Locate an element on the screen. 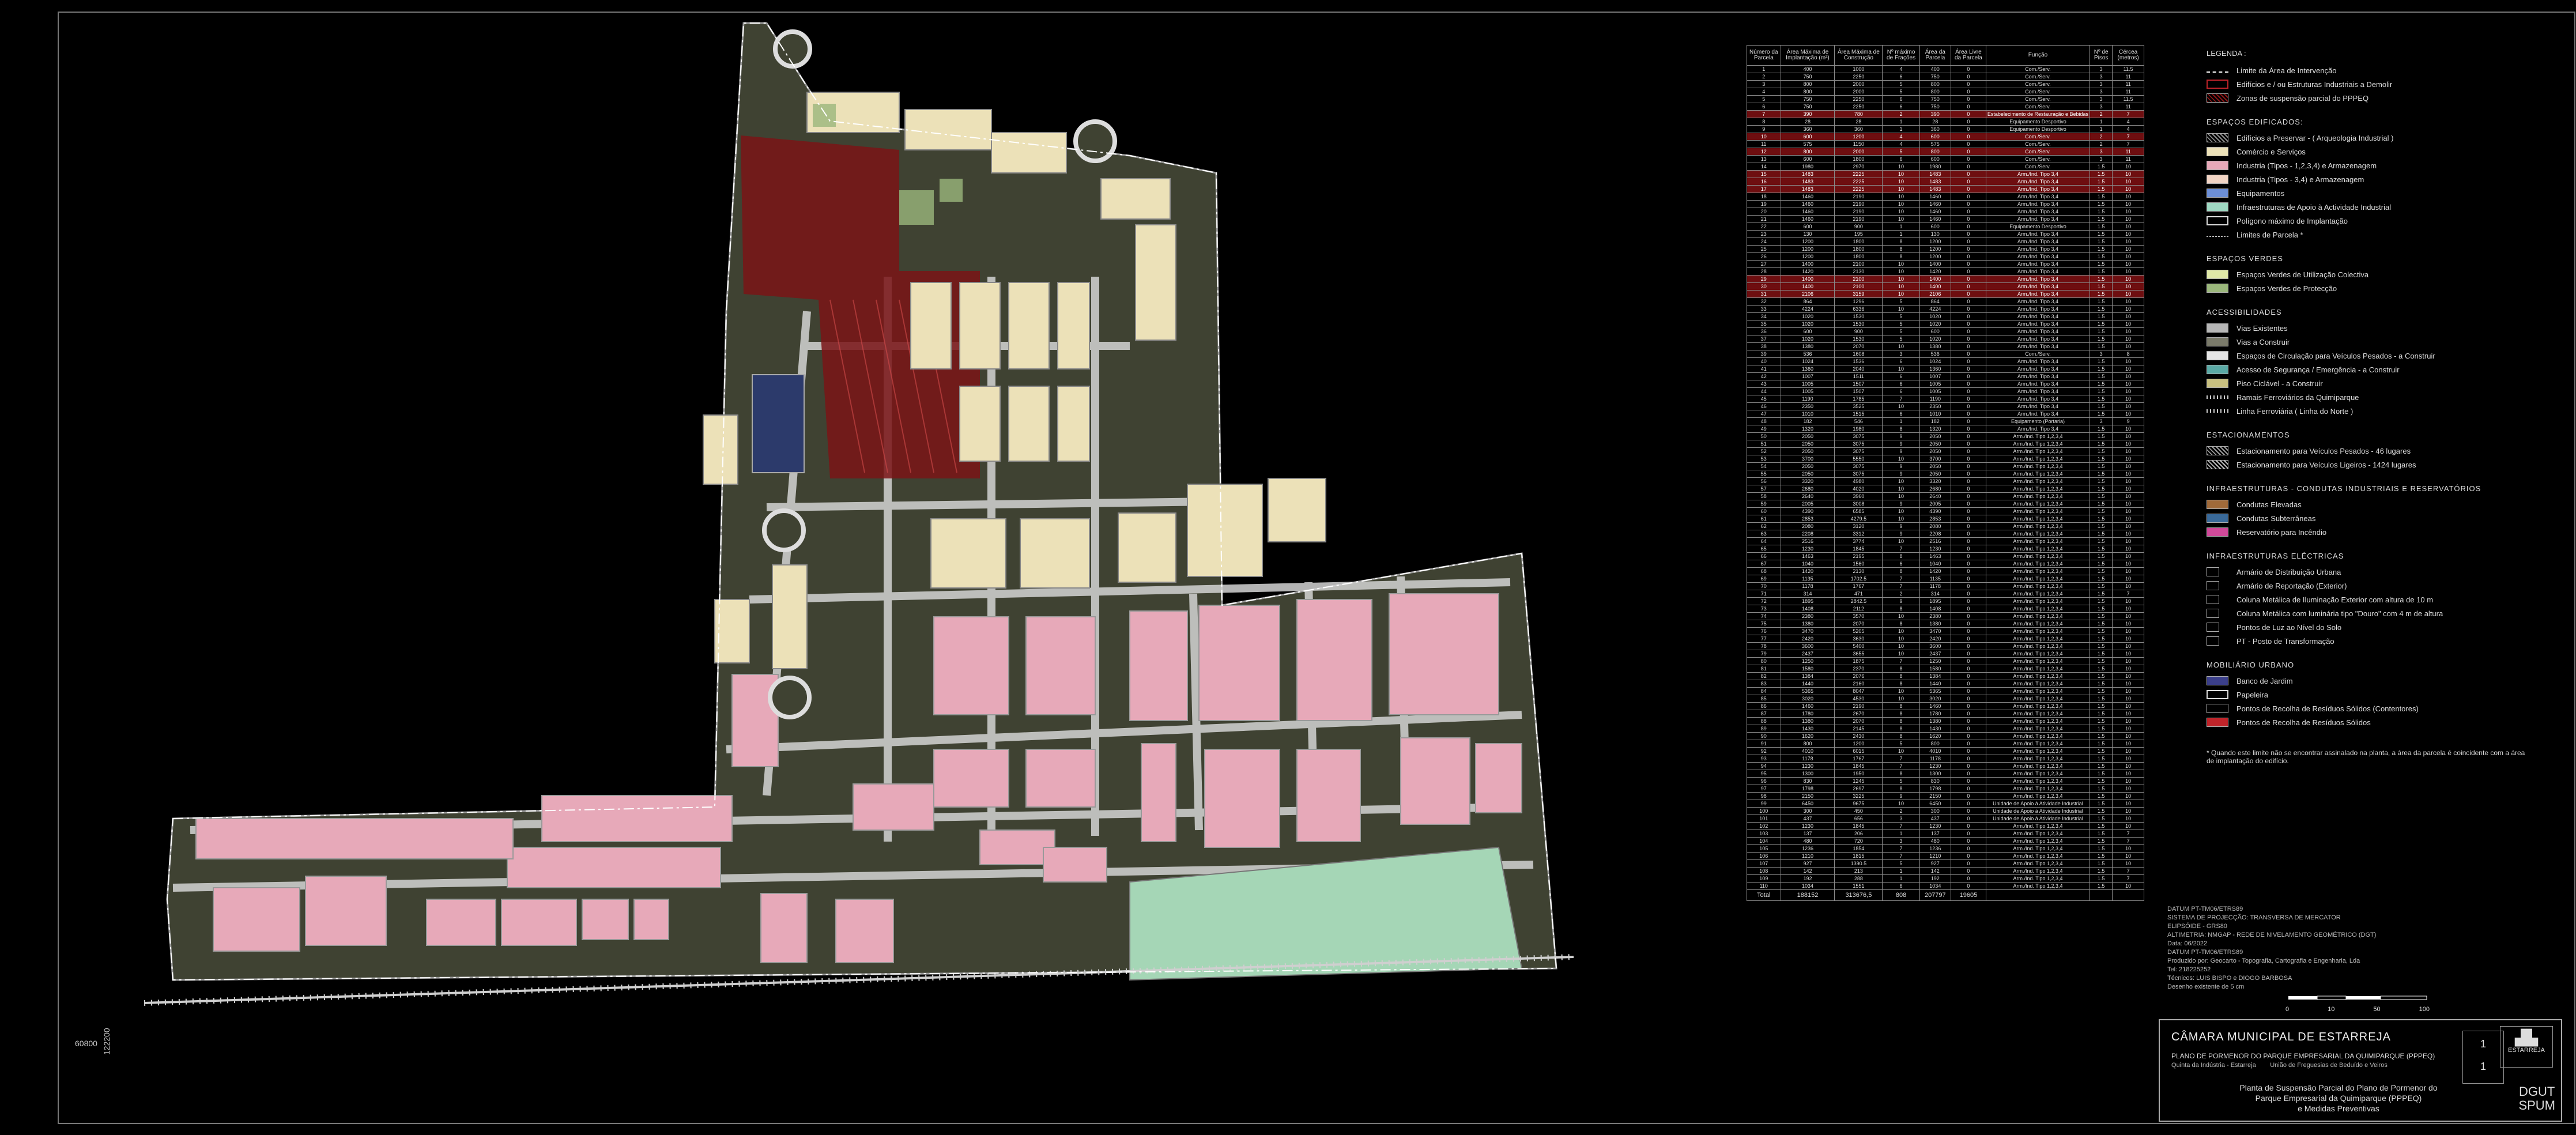 This screenshot has width=2576, height=1135. table-cell: 1040 is located at coordinates (1935, 564).